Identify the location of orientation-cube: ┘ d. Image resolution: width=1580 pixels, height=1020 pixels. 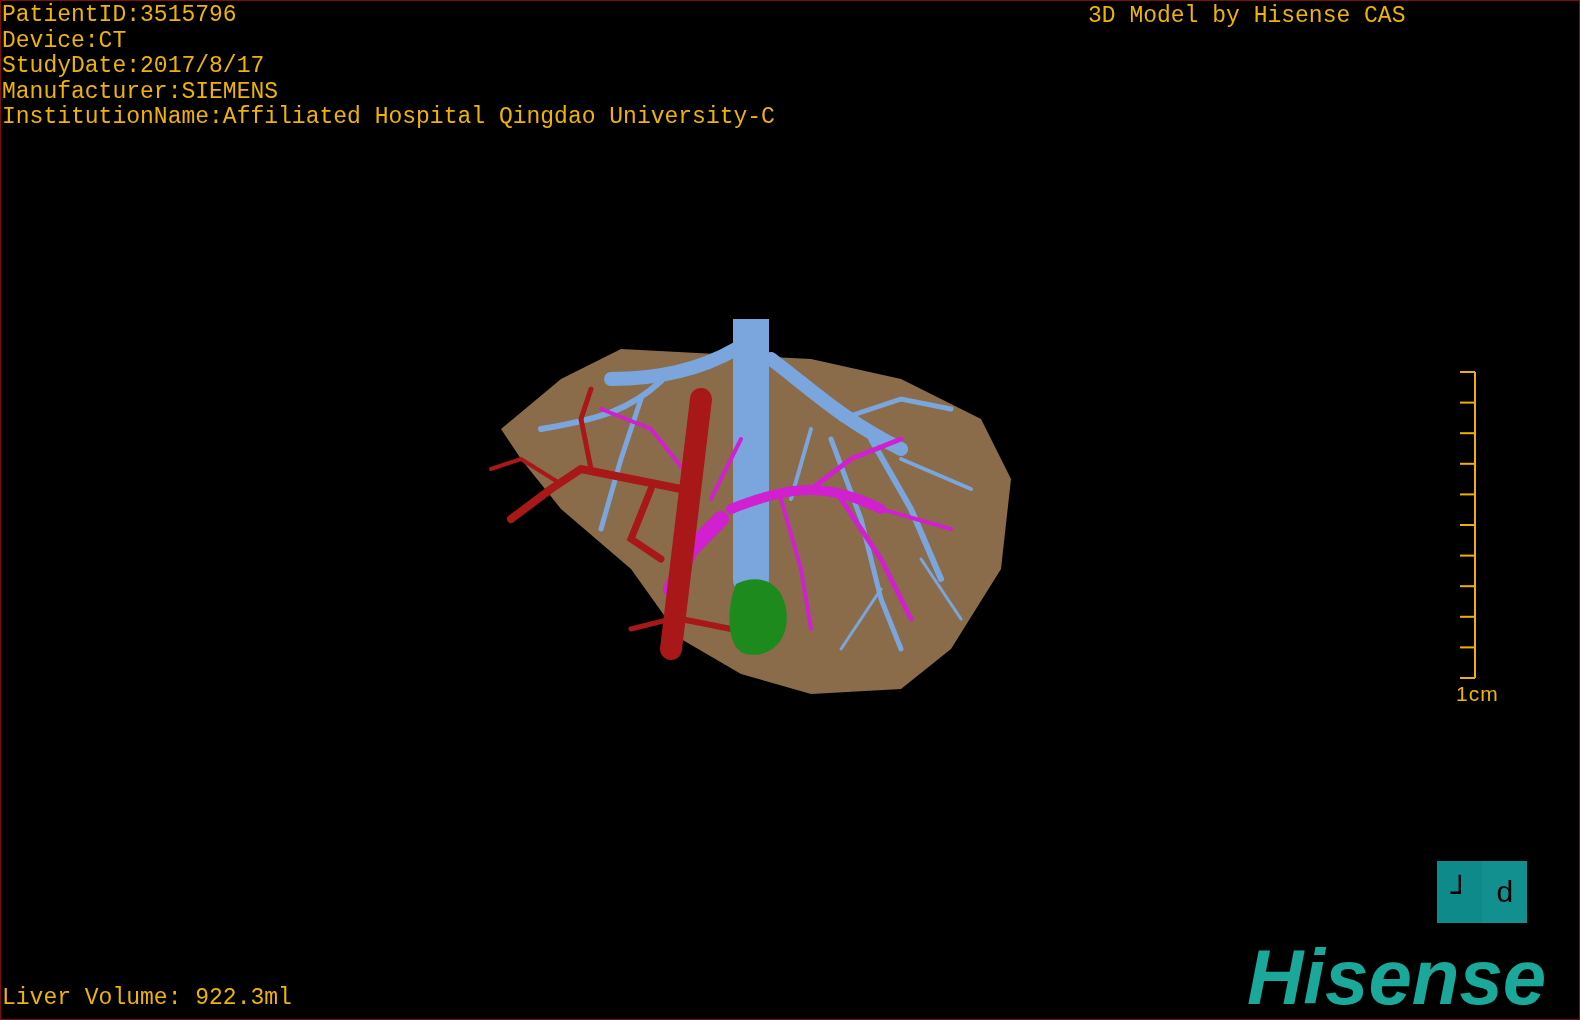
(1482, 892).